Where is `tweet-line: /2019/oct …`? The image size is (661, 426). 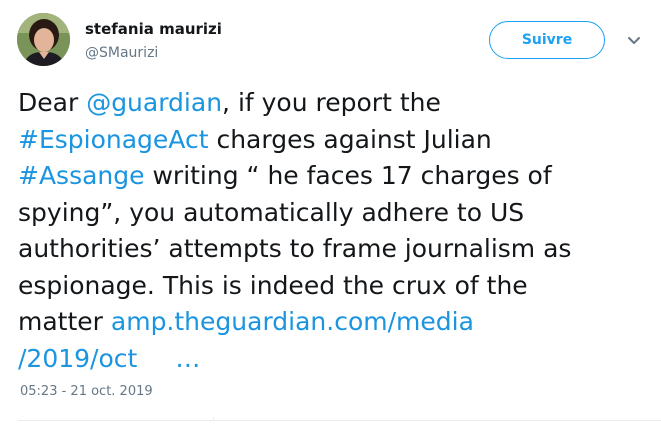 tweet-line: /2019/oct … is located at coordinates (330, 359).